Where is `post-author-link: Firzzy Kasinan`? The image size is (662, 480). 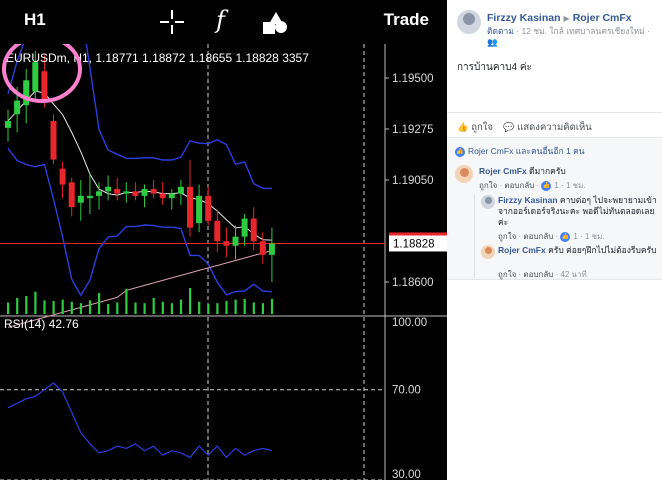
post-author-link: Firzzy Kasinan is located at coordinates (524, 18).